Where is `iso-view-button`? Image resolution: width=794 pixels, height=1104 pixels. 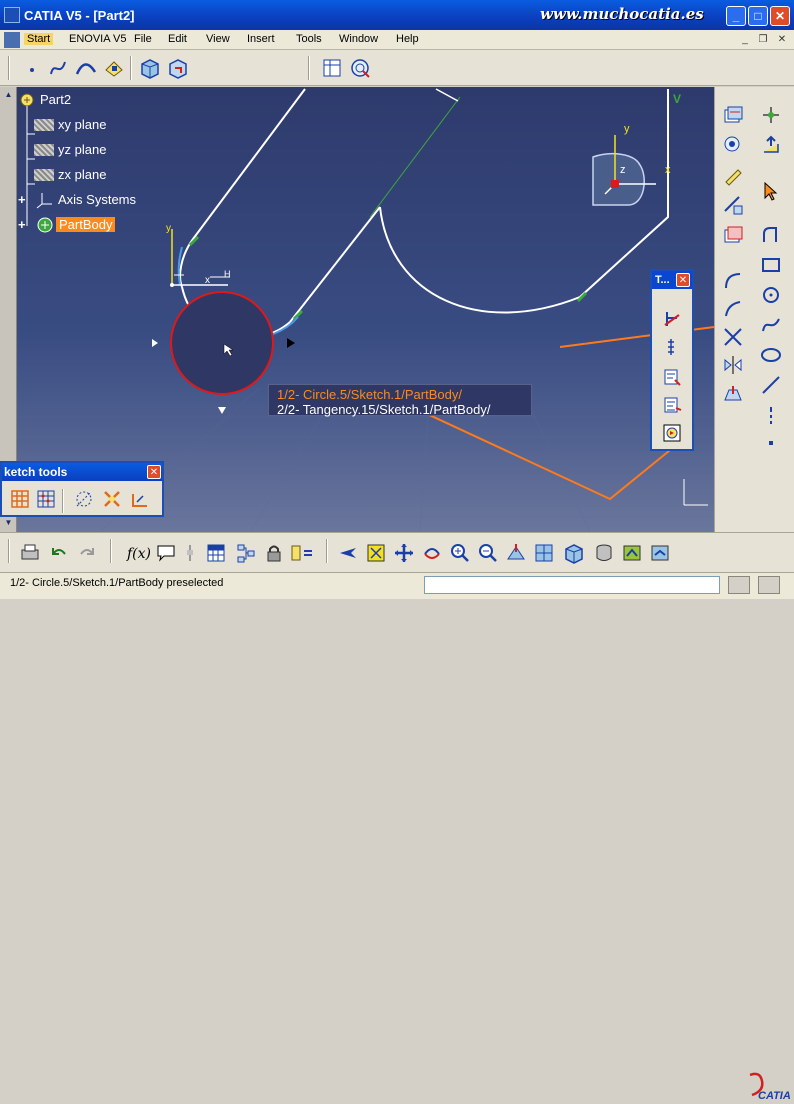 iso-view-button is located at coordinates (574, 553).